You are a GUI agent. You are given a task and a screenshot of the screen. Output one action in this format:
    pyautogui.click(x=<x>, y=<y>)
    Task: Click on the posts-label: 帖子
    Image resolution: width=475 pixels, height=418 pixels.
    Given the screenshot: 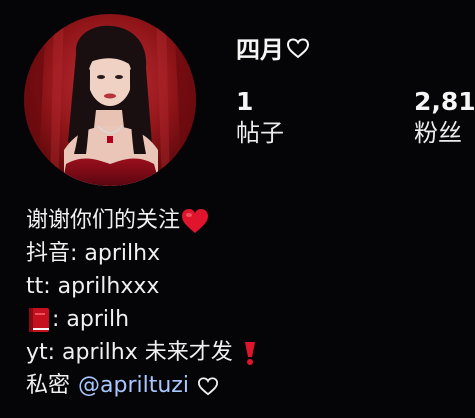 What is the action you would take?
    pyautogui.click(x=260, y=133)
    